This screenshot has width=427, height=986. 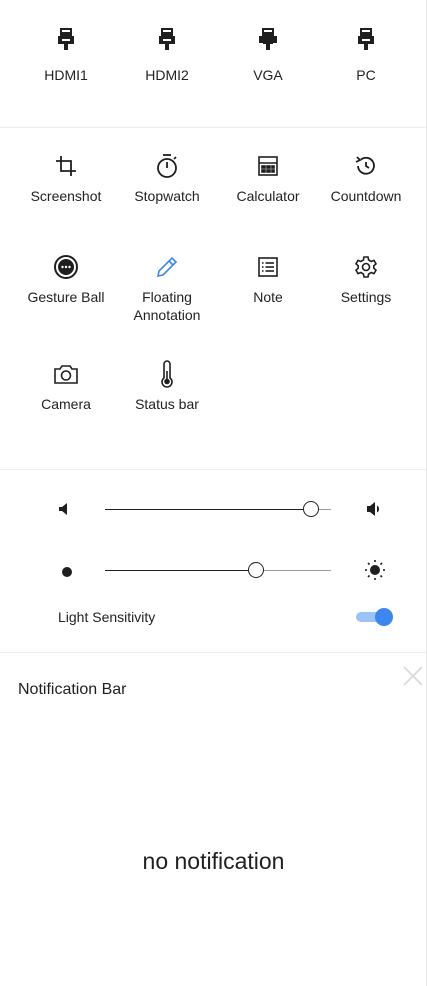 I want to click on volume-thumb, so click(x=311, y=509).